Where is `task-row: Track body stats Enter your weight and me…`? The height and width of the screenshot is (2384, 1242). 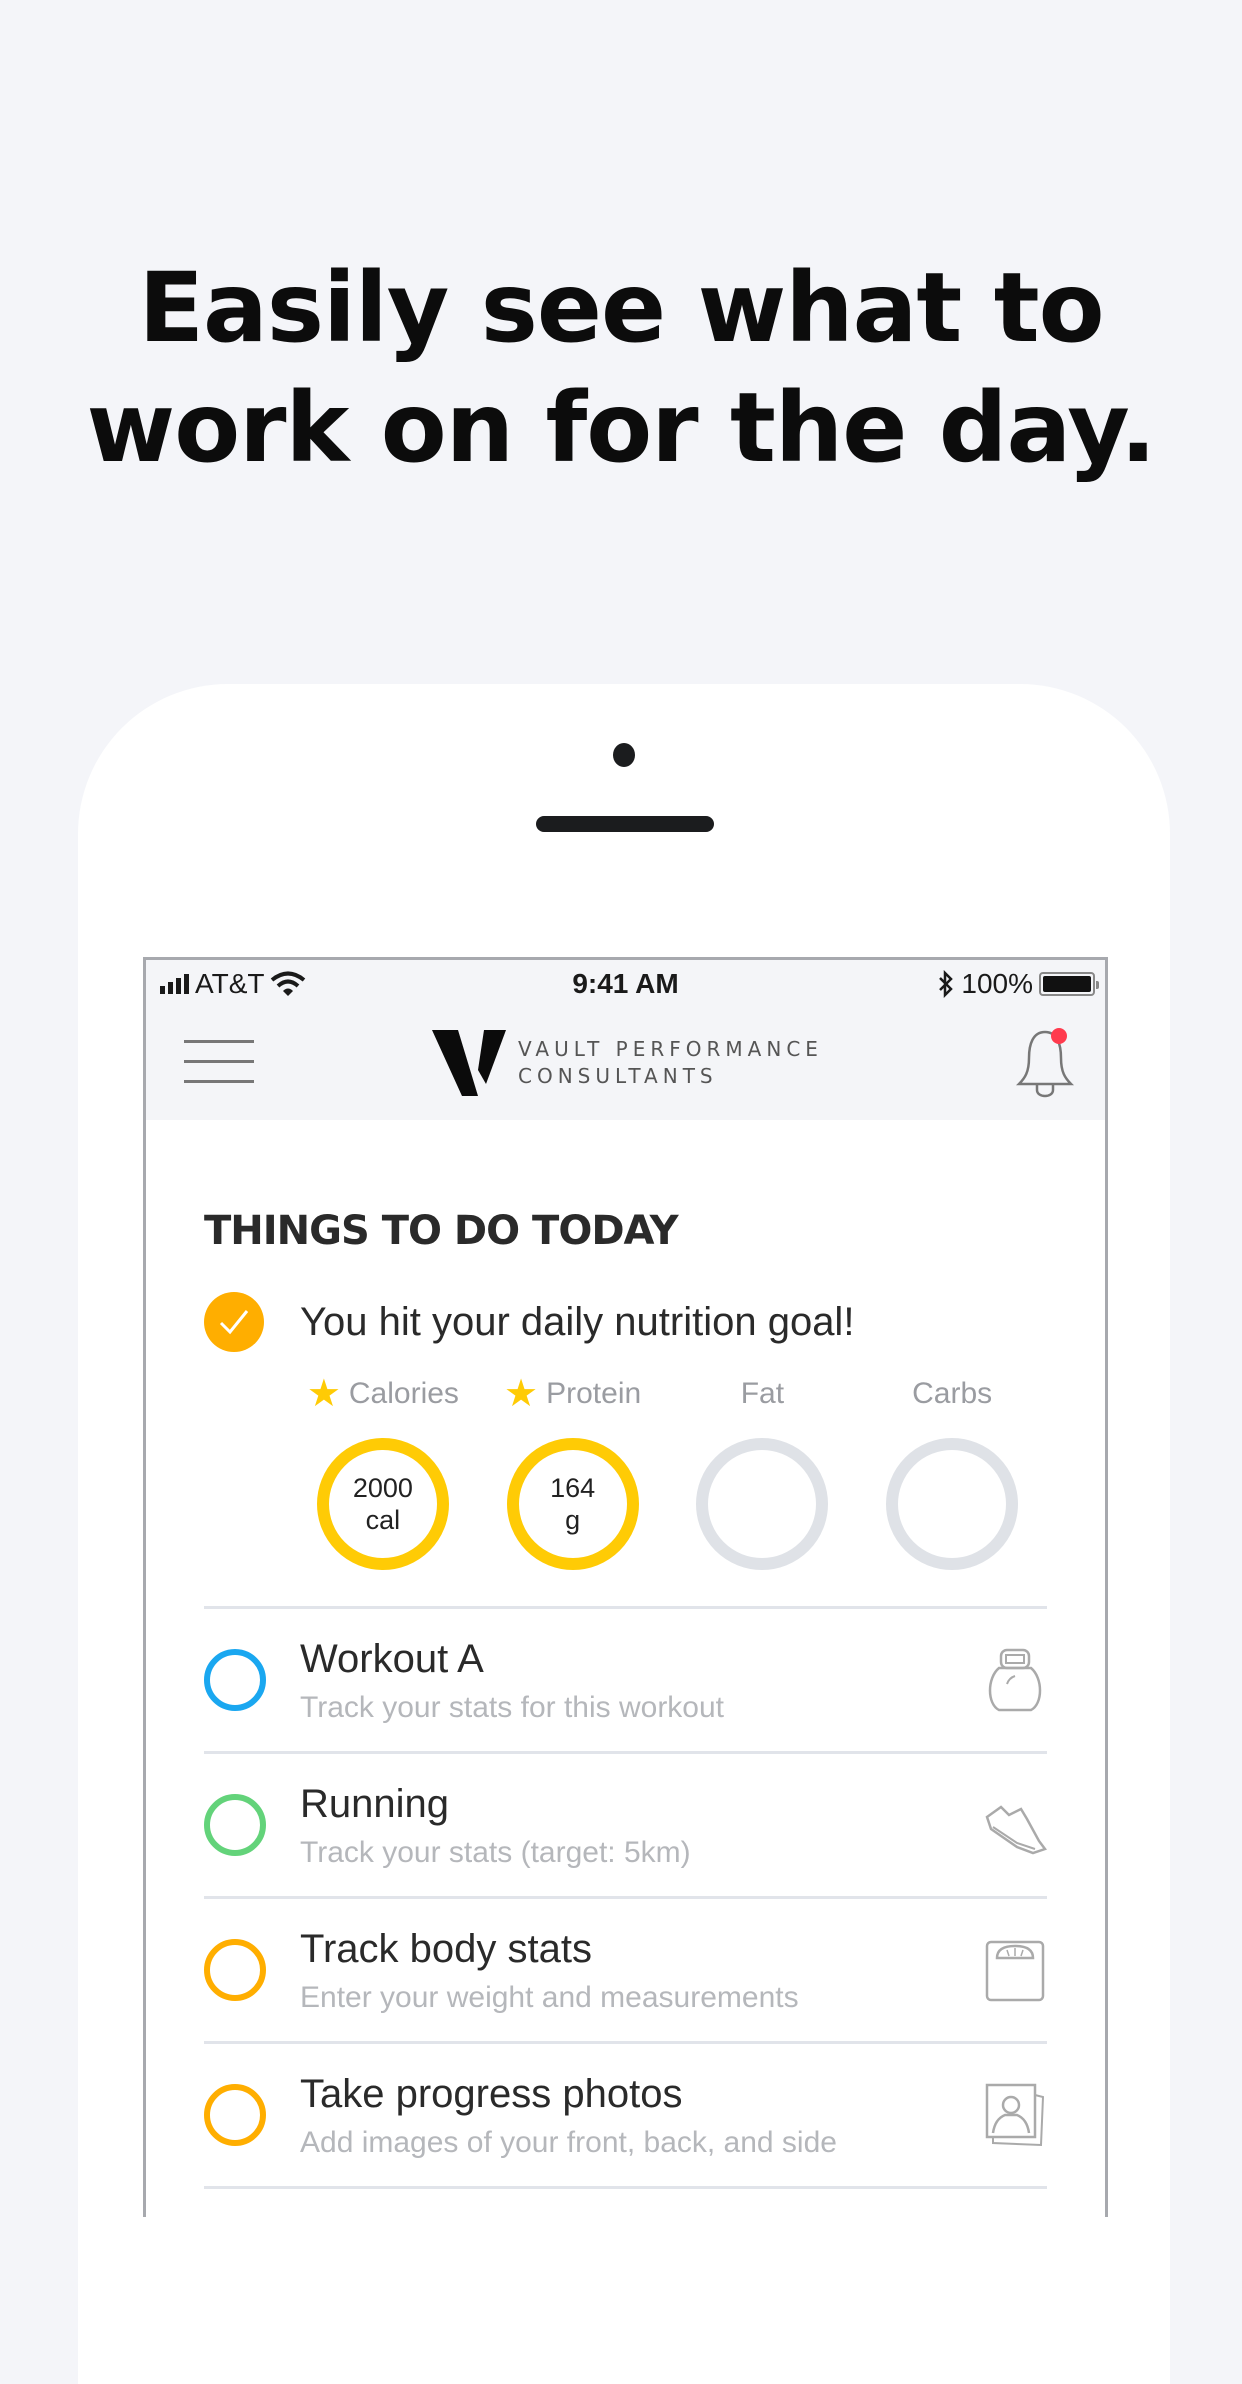
task-row: Track body stats Enter your weight and me… is located at coordinates (625, 1968).